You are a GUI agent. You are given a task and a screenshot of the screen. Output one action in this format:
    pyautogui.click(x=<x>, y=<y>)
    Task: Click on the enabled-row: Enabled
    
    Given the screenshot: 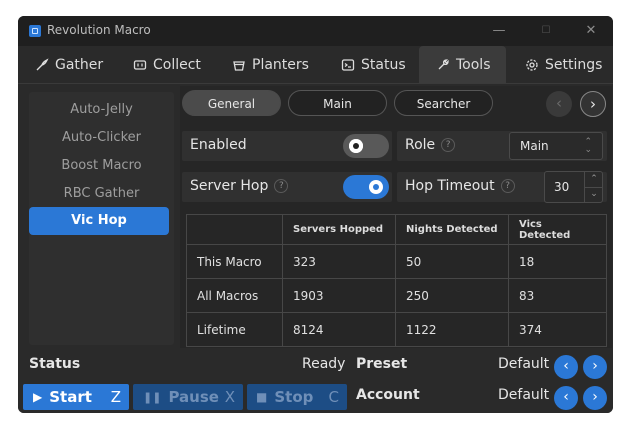 What is the action you would take?
    pyautogui.click(x=287, y=146)
    